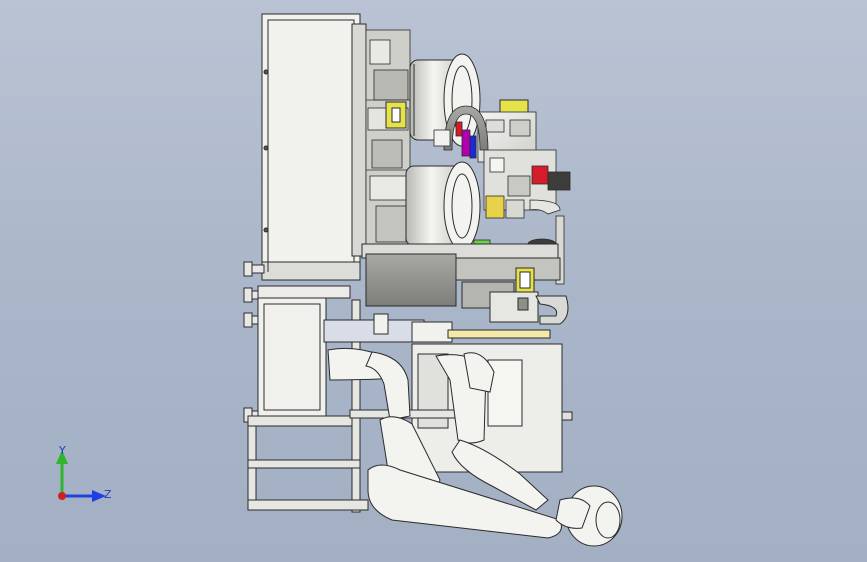 Image resolution: width=867 pixels, height=562 pixels. Describe the element at coordinates (62, 496) in the screenshot. I see `x-axis-origin` at that location.